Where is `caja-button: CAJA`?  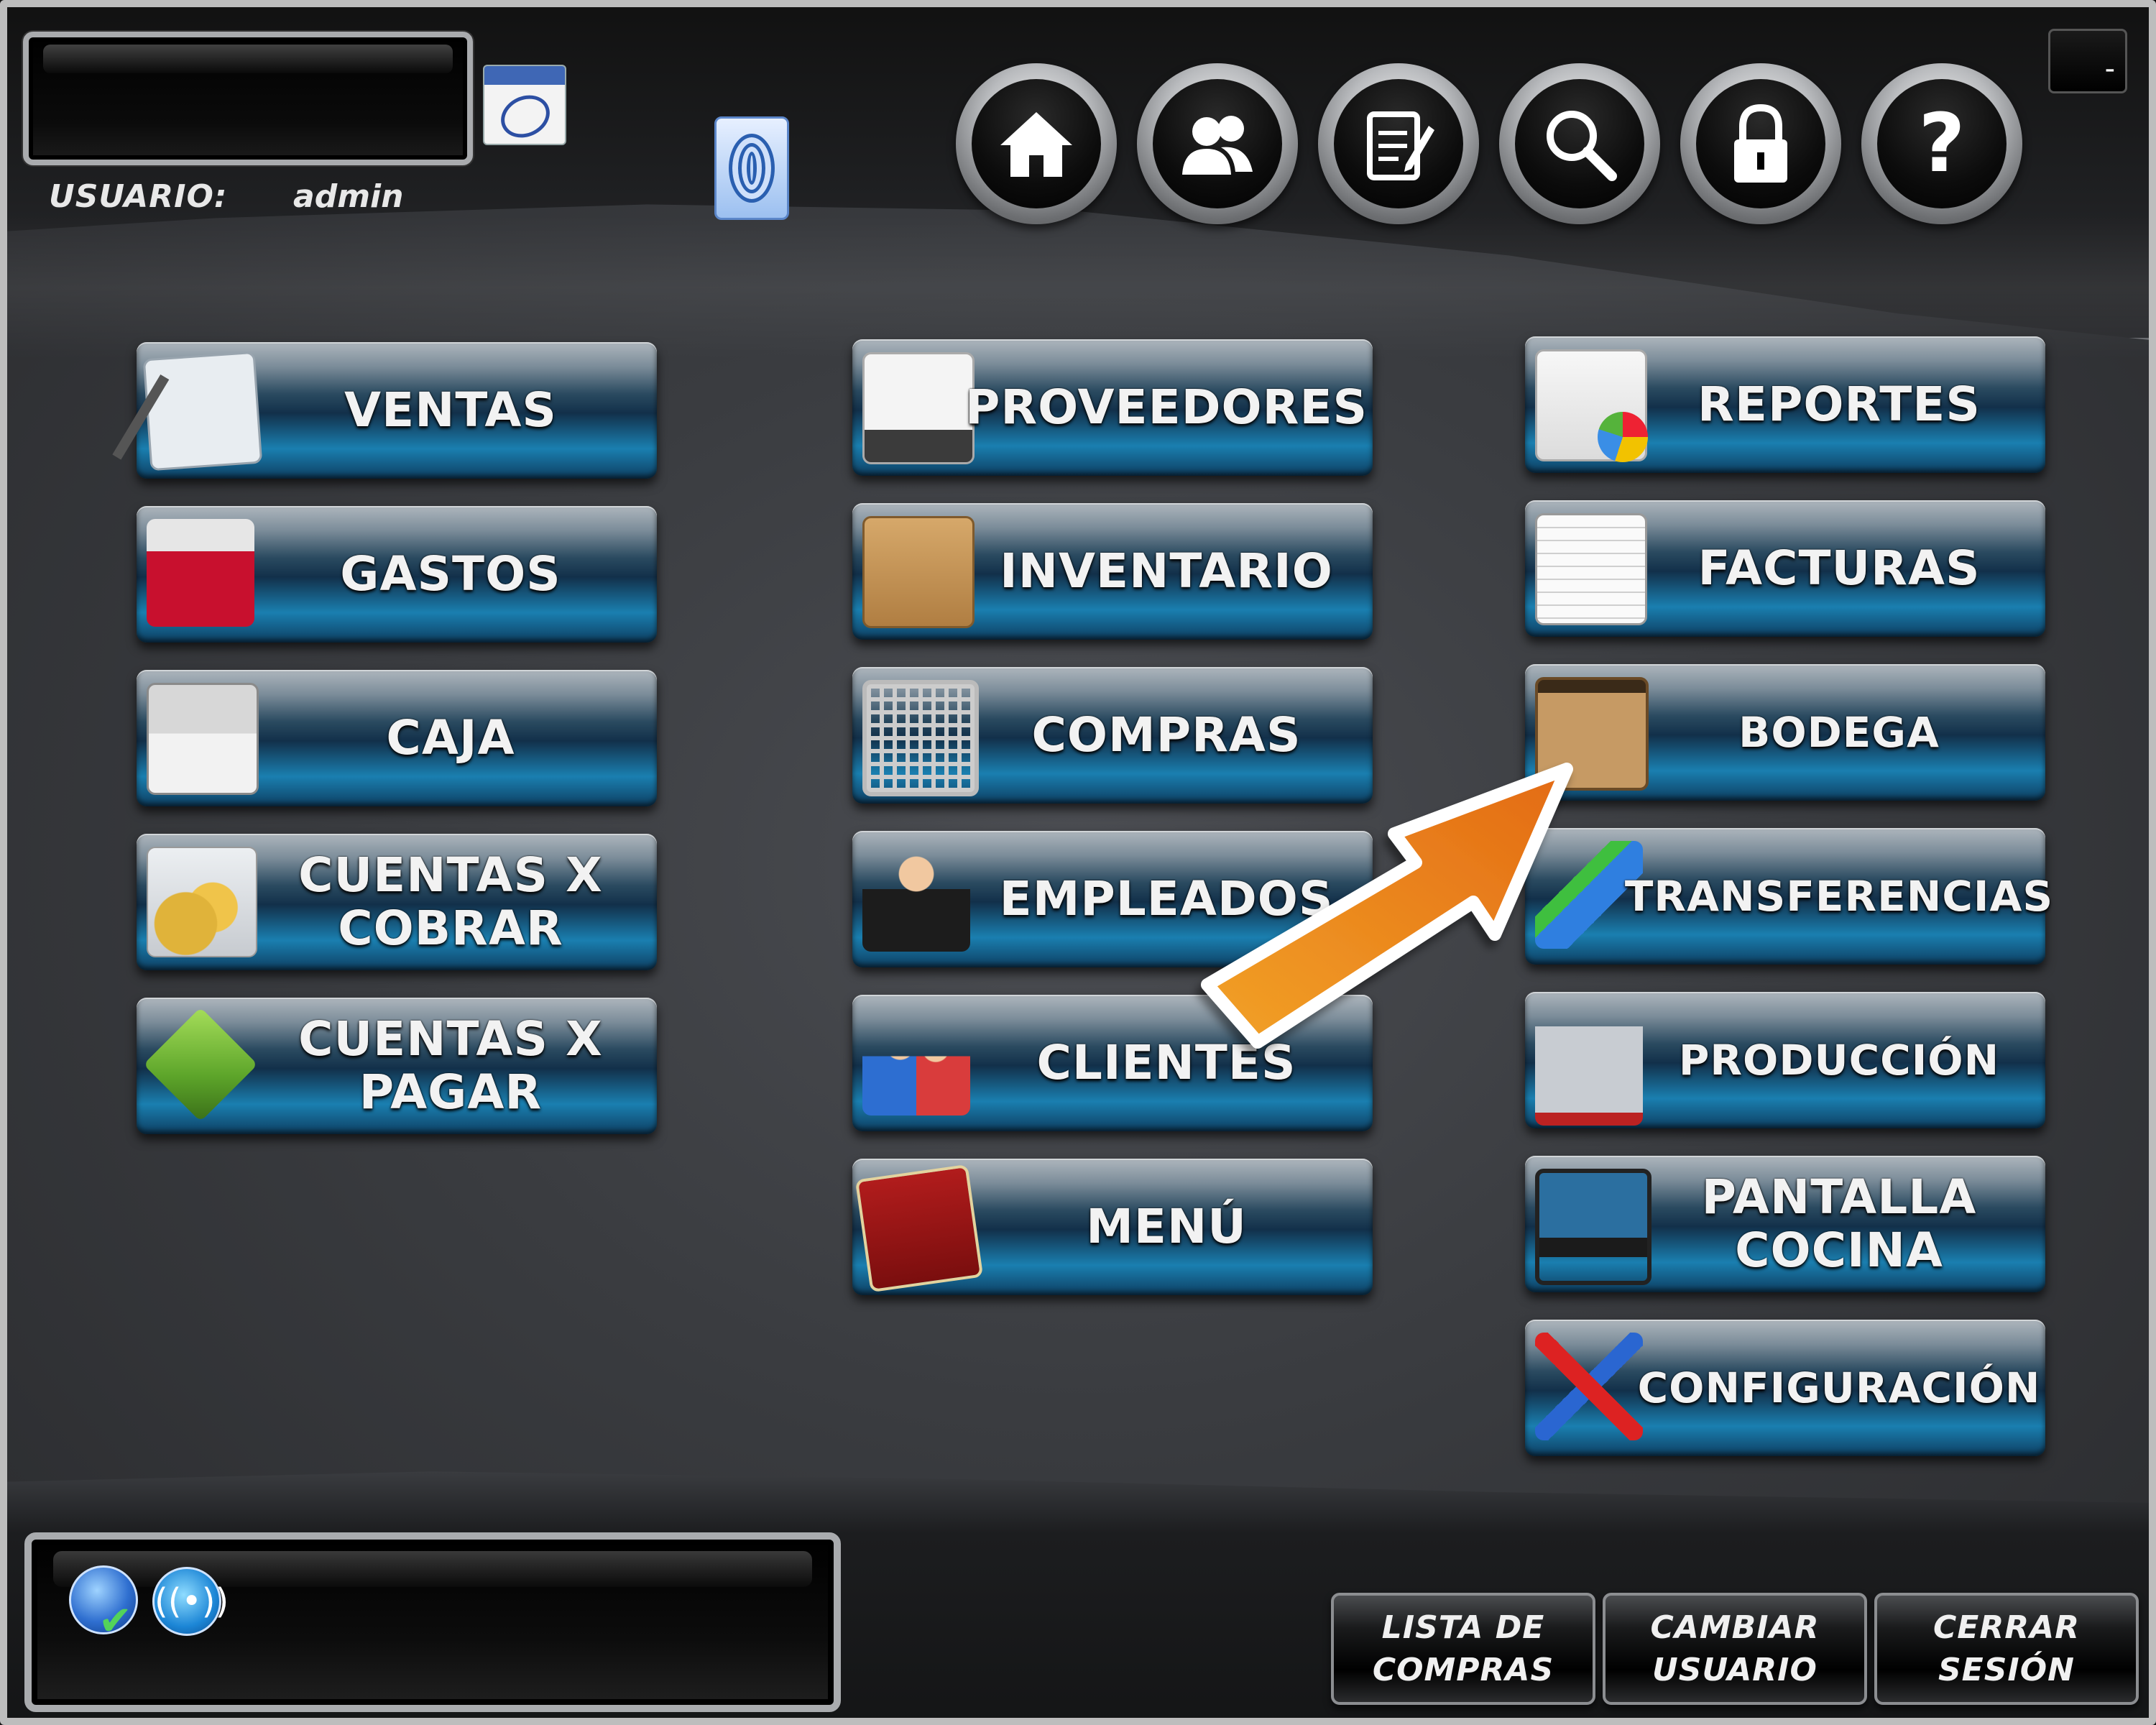 caja-button: CAJA is located at coordinates (397, 738).